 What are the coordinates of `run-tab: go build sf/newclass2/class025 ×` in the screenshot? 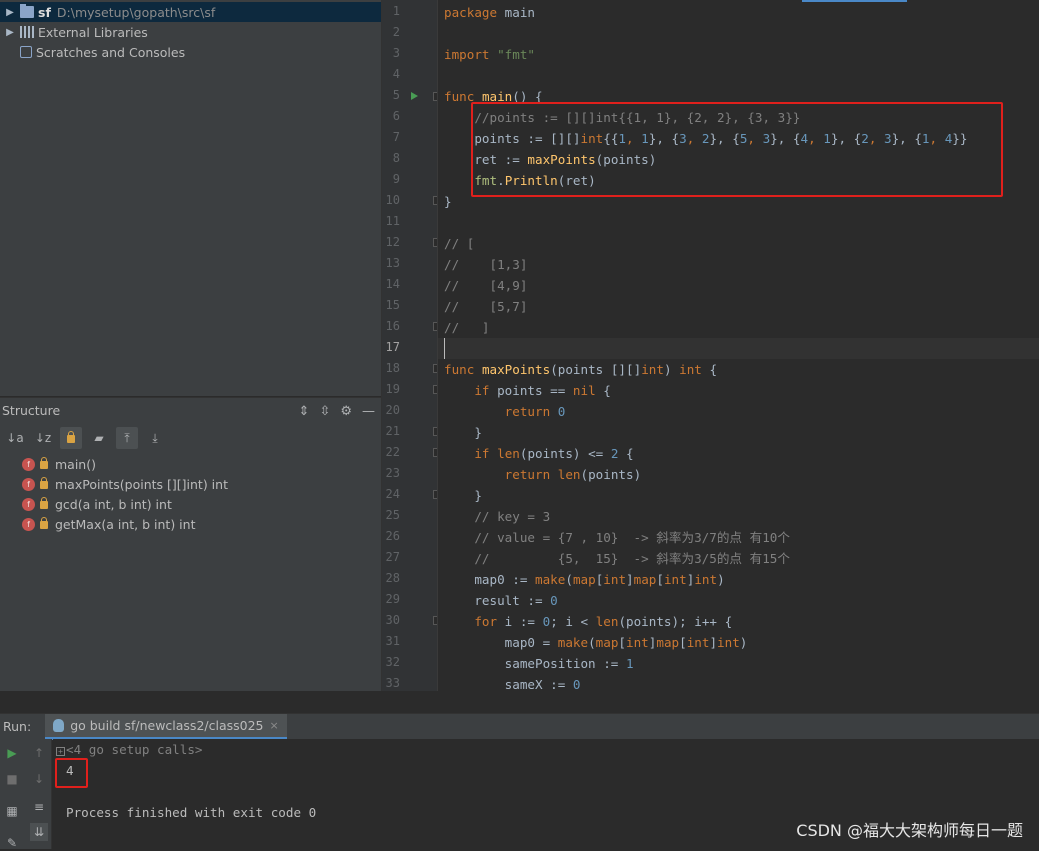 It's located at (166, 726).